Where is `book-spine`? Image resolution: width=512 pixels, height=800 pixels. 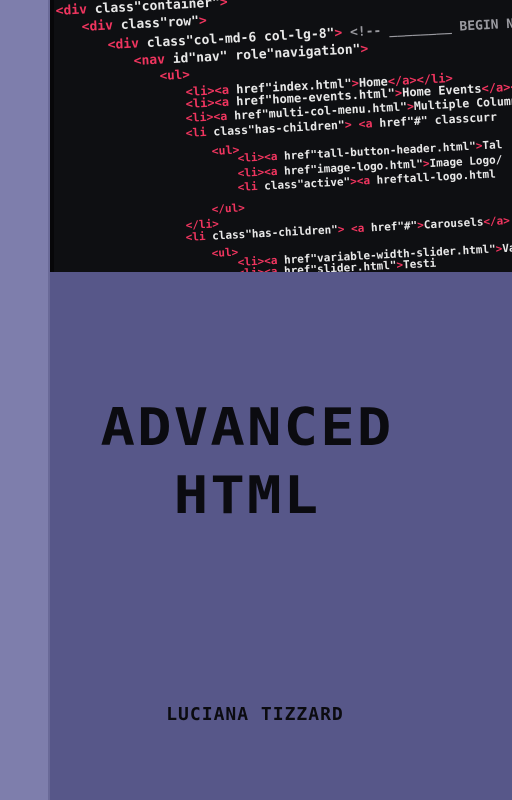 book-spine is located at coordinates (25, 400).